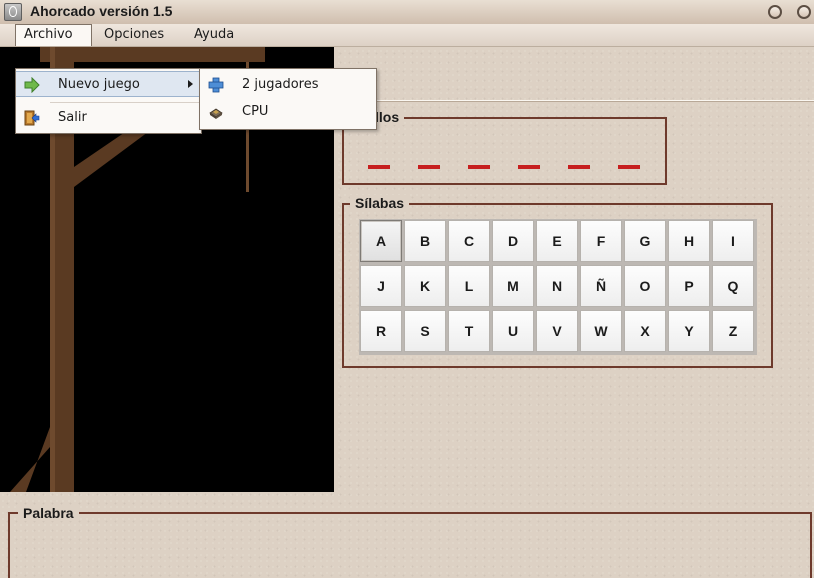 The height and width of the screenshot is (578, 814). Describe the element at coordinates (513, 286) in the screenshot. I see `letter-key-m: M` at that location.